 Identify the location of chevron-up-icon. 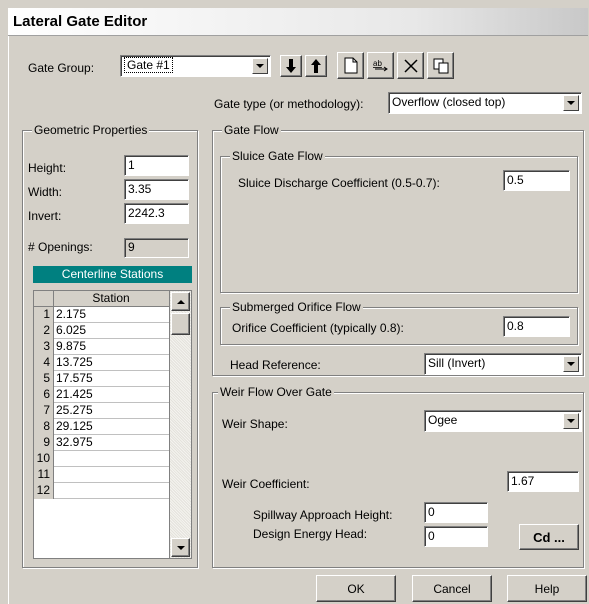
(180, 301).